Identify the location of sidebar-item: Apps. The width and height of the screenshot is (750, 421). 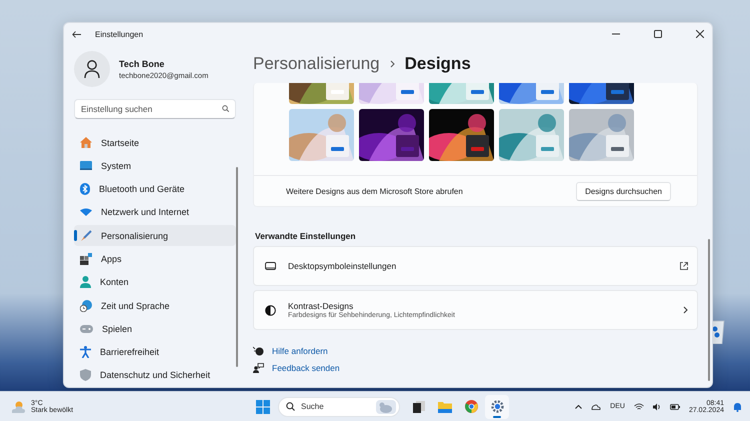
(155, 259).